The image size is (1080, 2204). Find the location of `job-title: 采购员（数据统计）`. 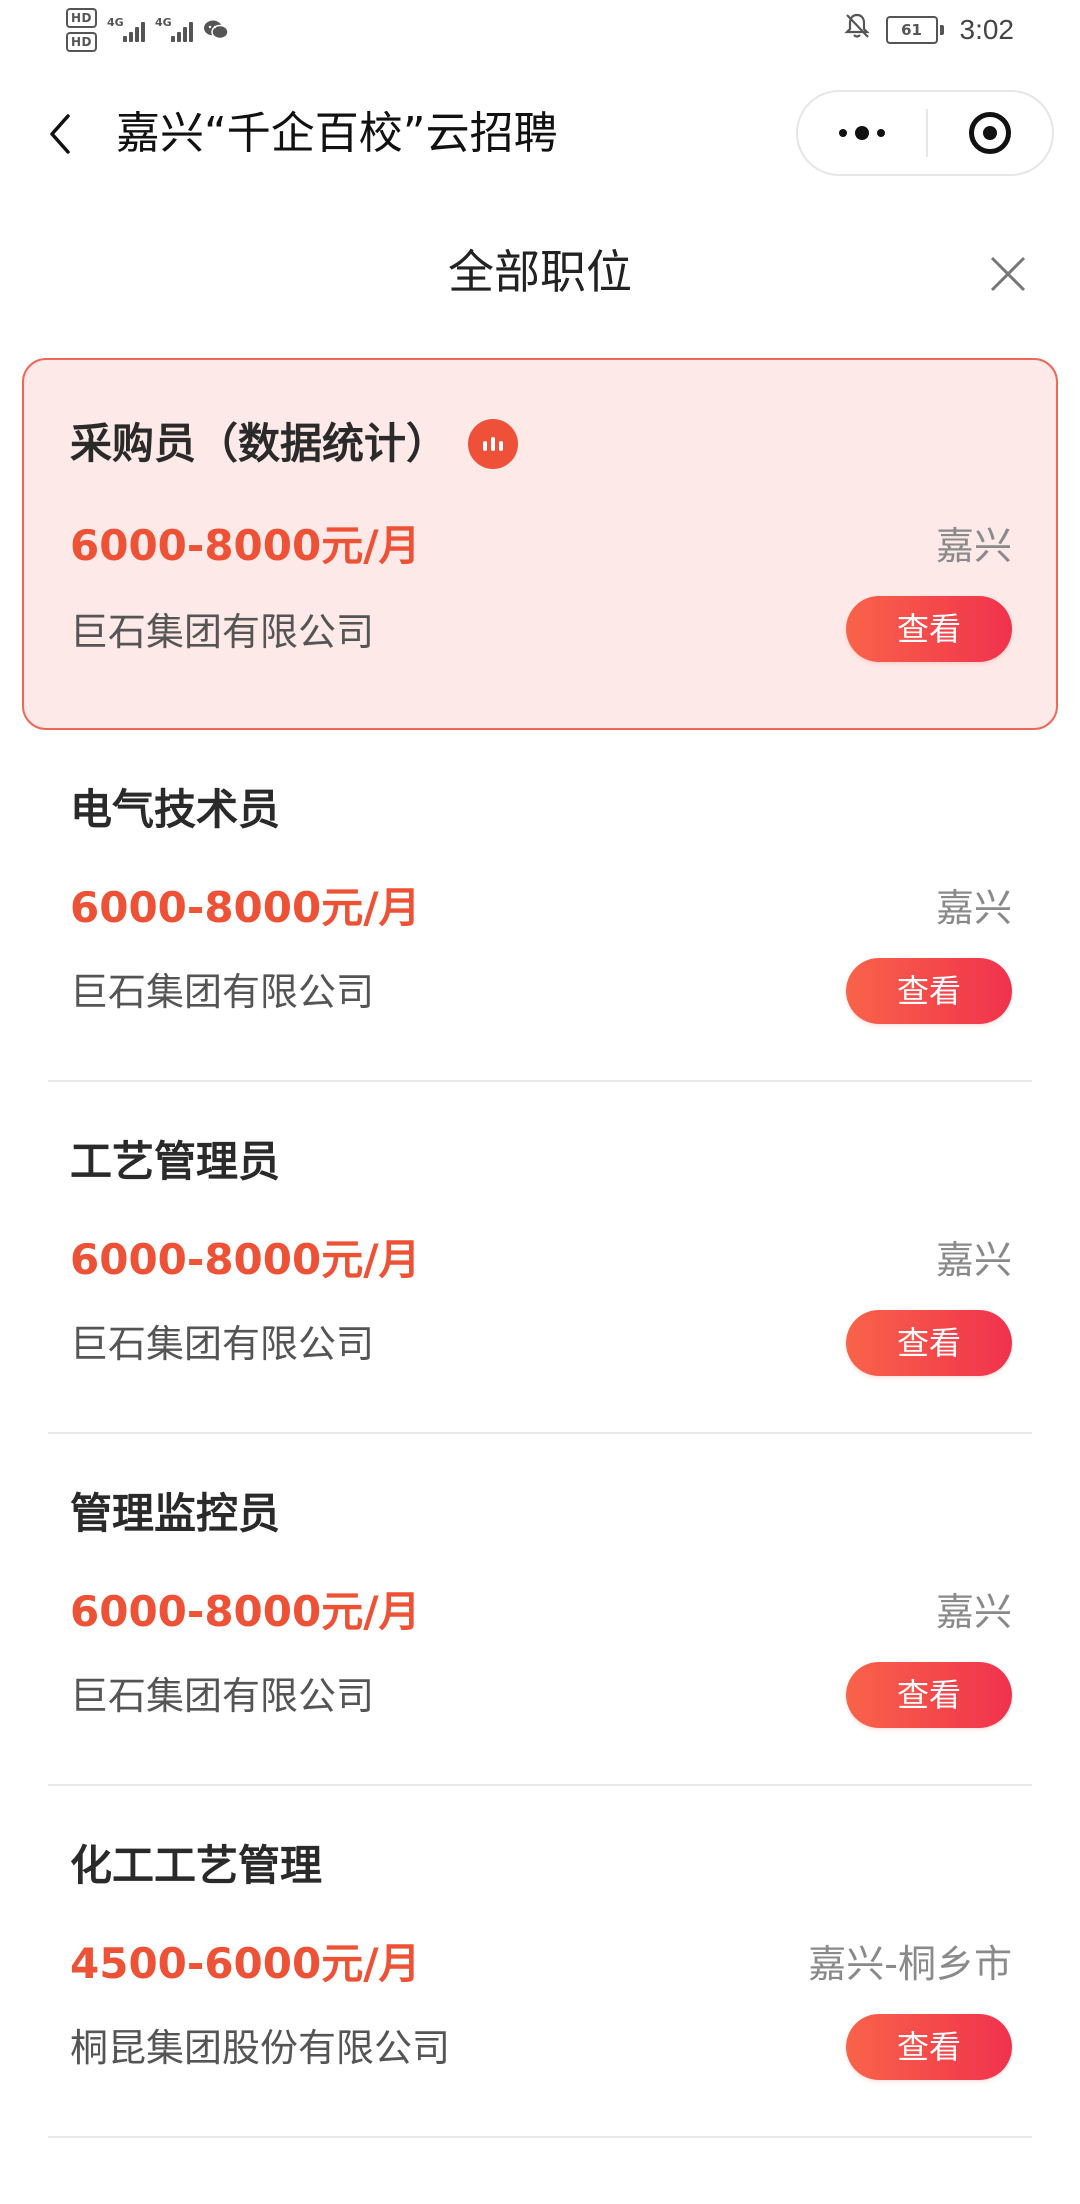

job-title: 采购员（数据统计） is located at coordinates (259, 443).